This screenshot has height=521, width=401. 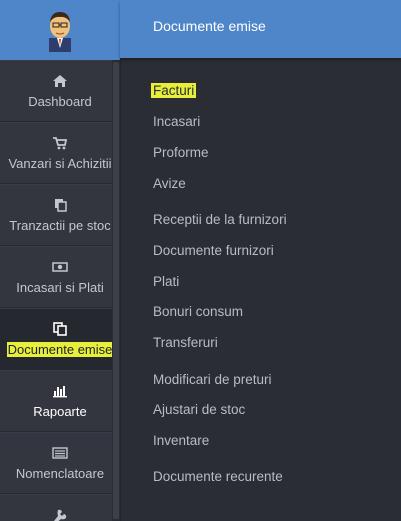 I want to click on sidebar-item-label: Tranzactii pe stoc, so click(x=60, y=225).